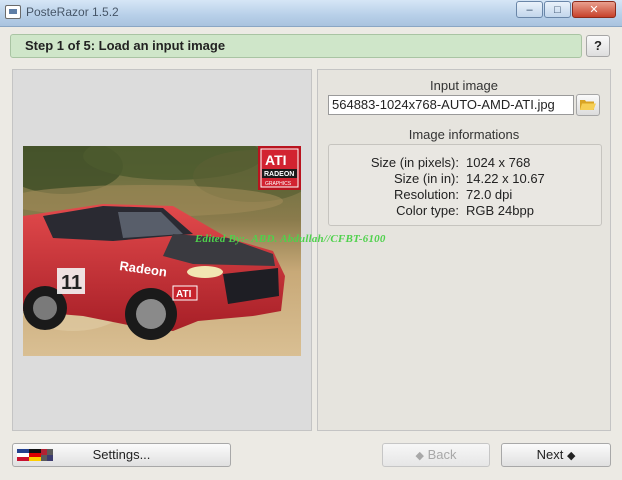 This screenshot has width=622, height=480. Describe the element at coordinates (550, 454) in the screenshot. I see `next-label: Next` at that location.